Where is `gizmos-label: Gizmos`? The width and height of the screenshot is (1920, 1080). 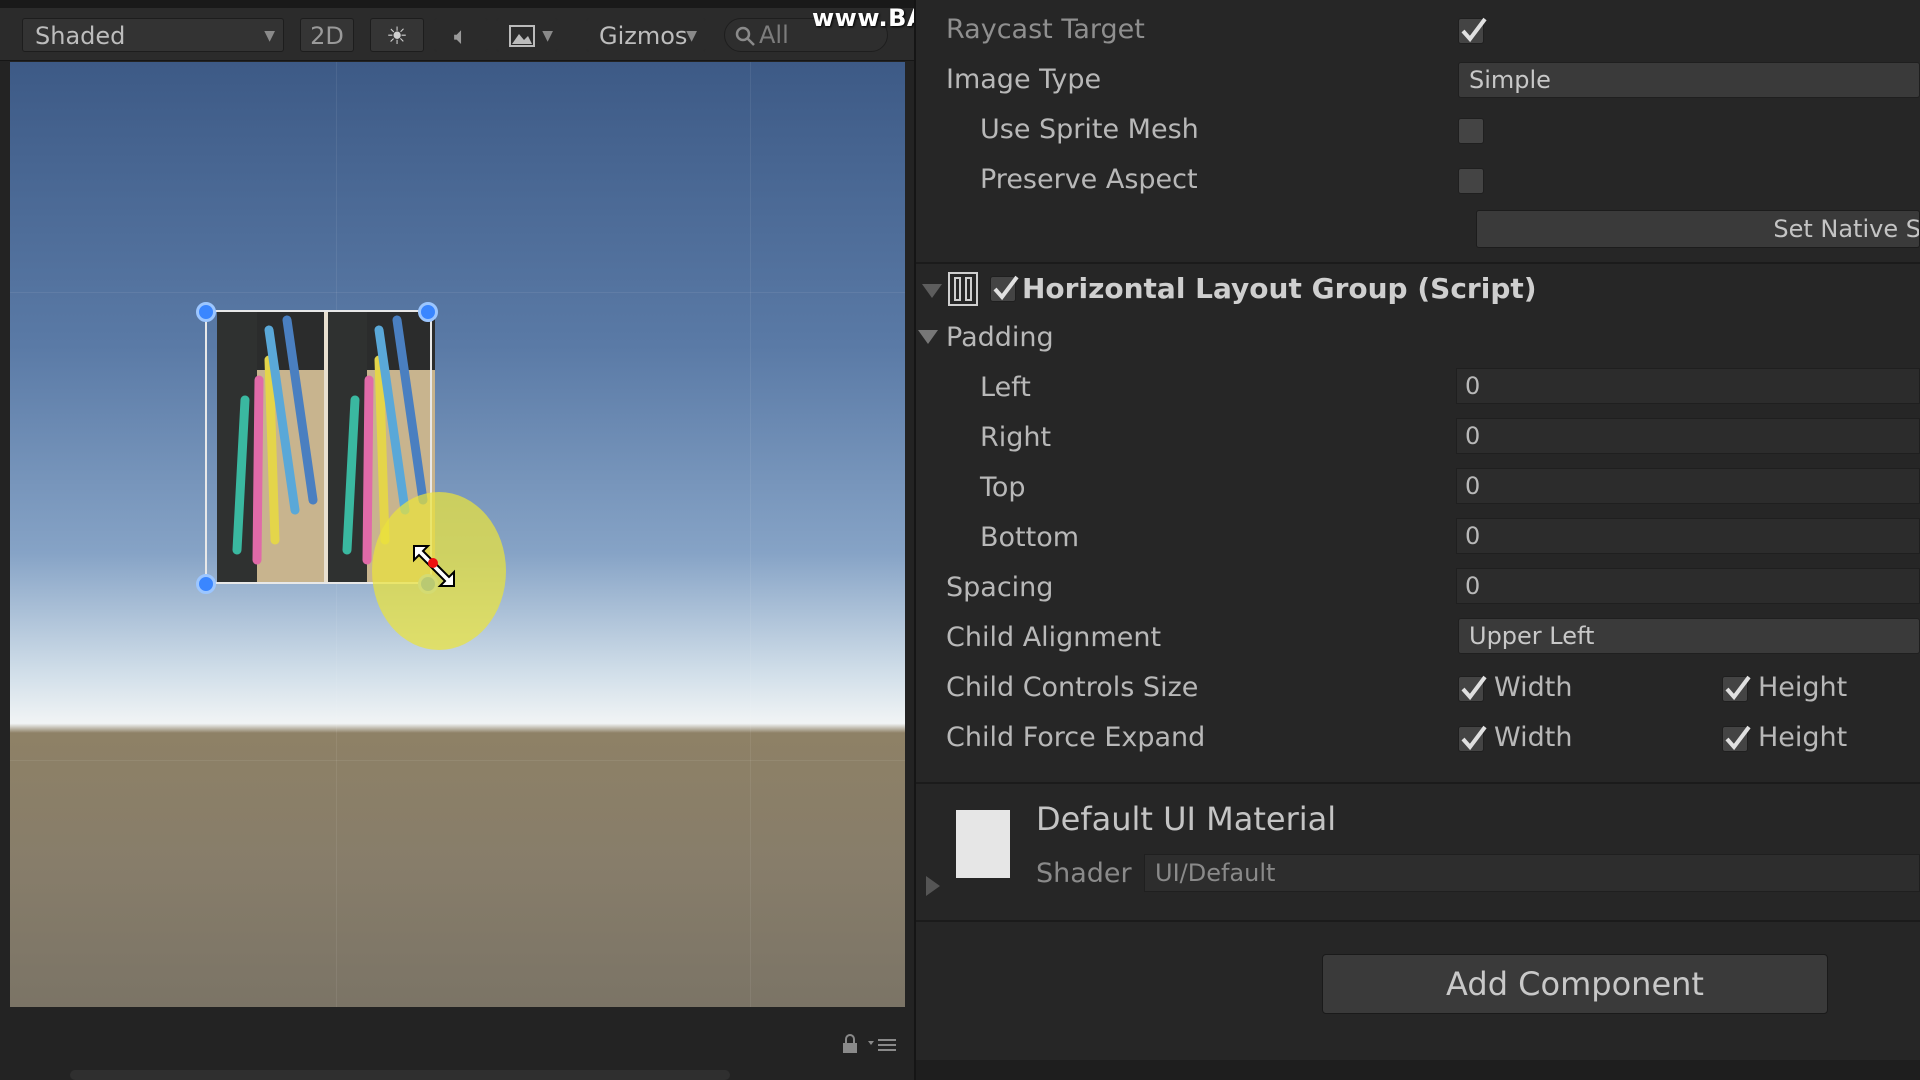
gizmos-label: Gizmos is located at coordinates (643, 36).